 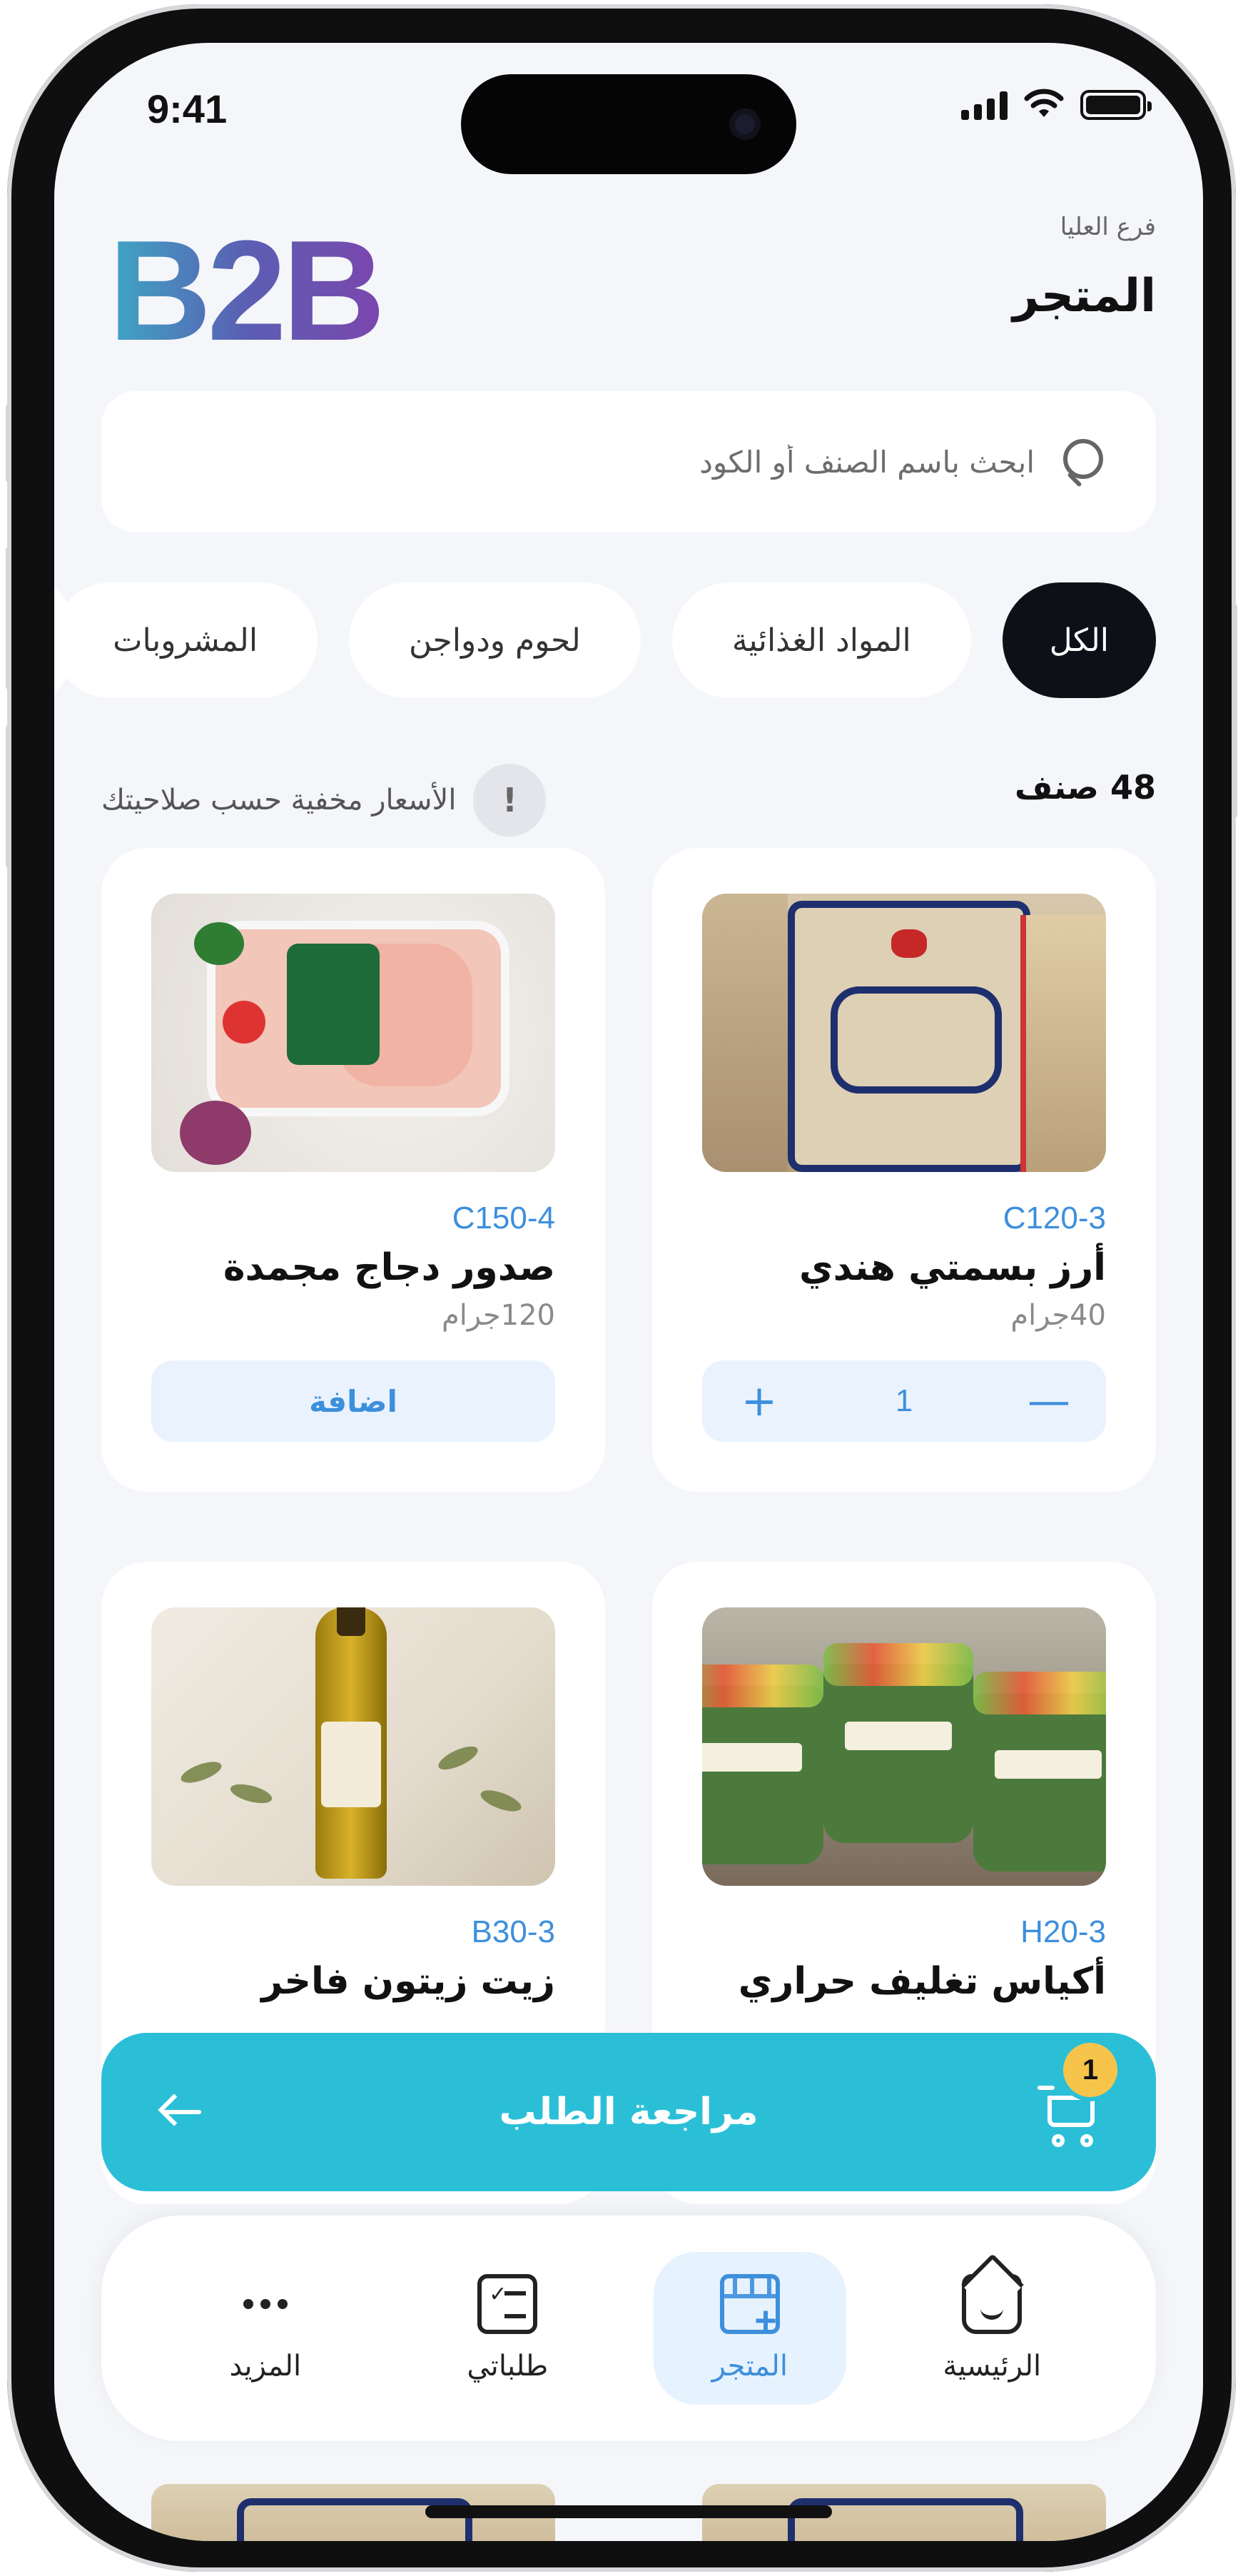 What do you see at coordinates (1108, 227) in the screenshot?
I see `branch-name: فرع العليا` at bounding box center [1108, 227].